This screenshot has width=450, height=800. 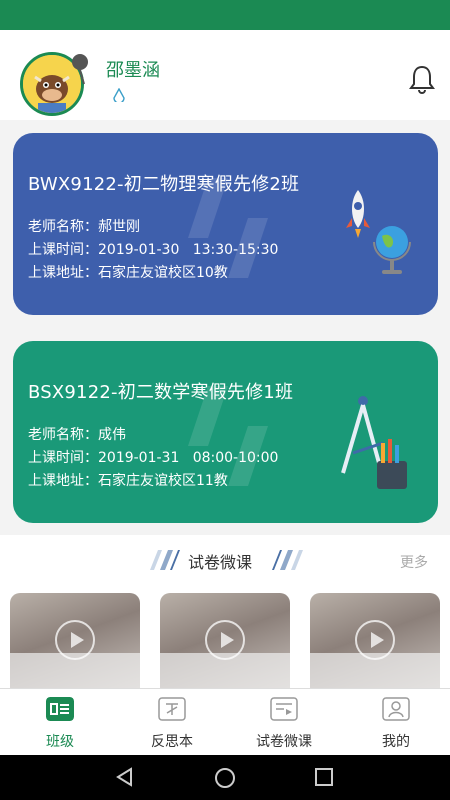 I want to click on bell-icon, so click(x=422, y=79).